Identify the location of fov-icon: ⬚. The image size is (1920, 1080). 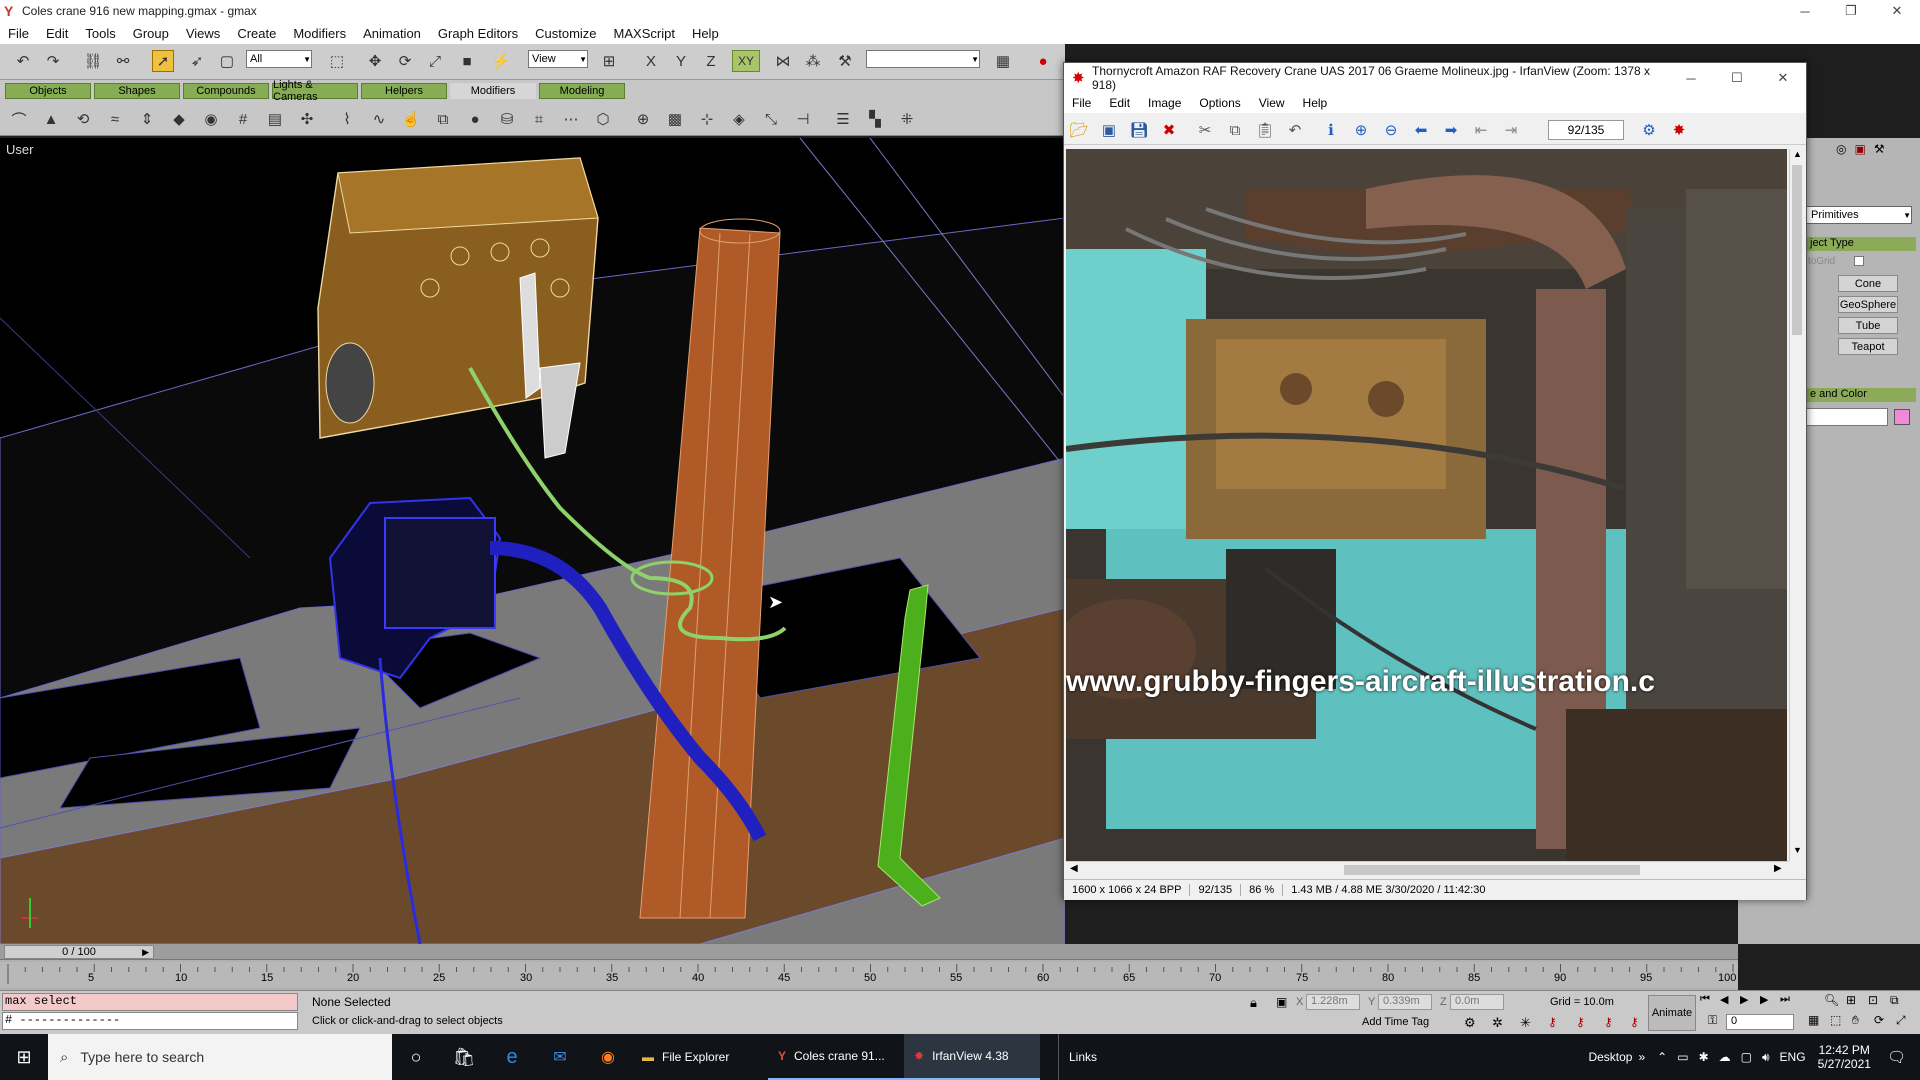
(1835, 1020).